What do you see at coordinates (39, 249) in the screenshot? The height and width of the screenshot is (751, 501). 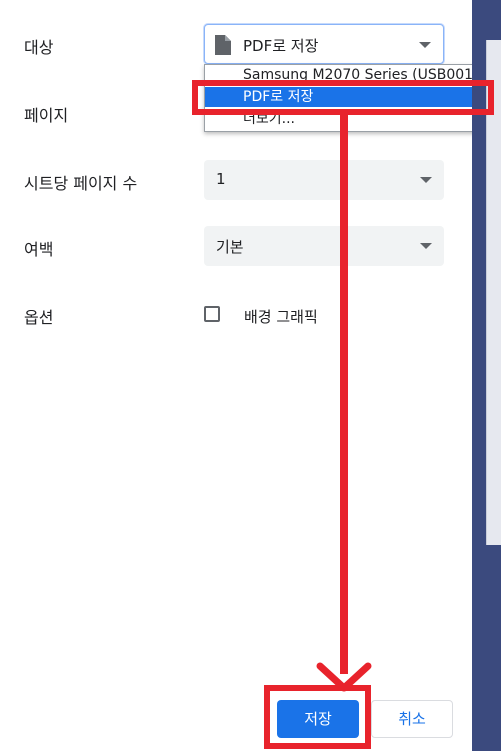 I see `margins-label: 여백` at bounding box center [39, 249].